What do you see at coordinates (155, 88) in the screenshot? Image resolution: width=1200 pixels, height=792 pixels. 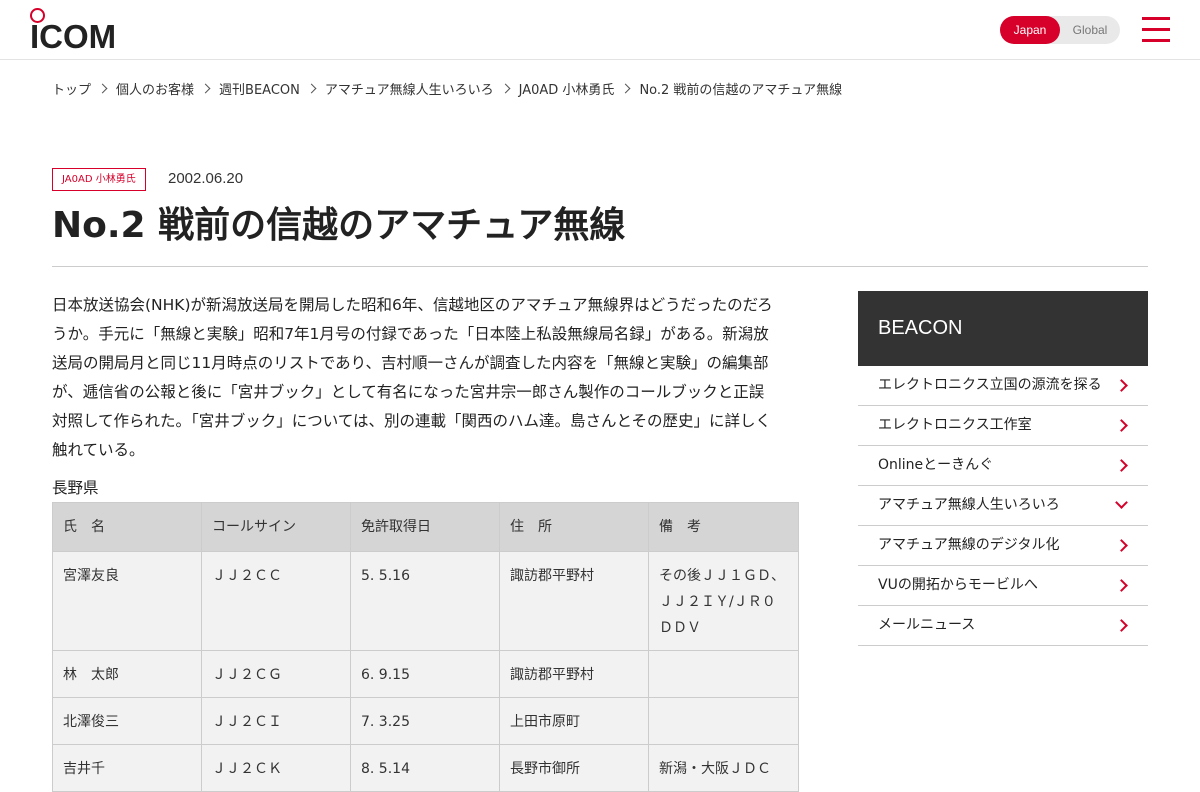 I see `breadcrumb-item-personal: 個人のお客様` at bounding box center [155, 88].